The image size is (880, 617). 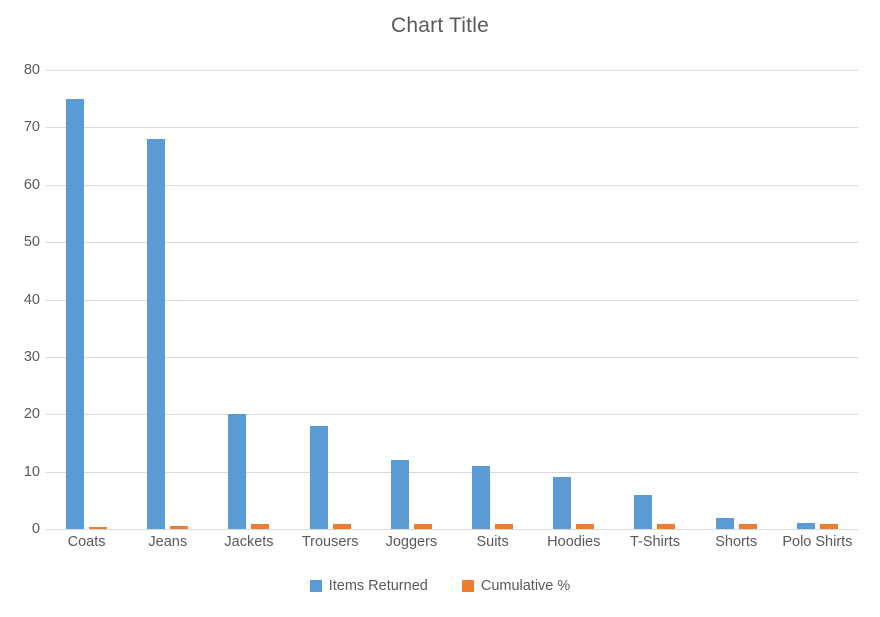 I want to click on y-axis-tick-label: 60, so click(x=31, y=184).